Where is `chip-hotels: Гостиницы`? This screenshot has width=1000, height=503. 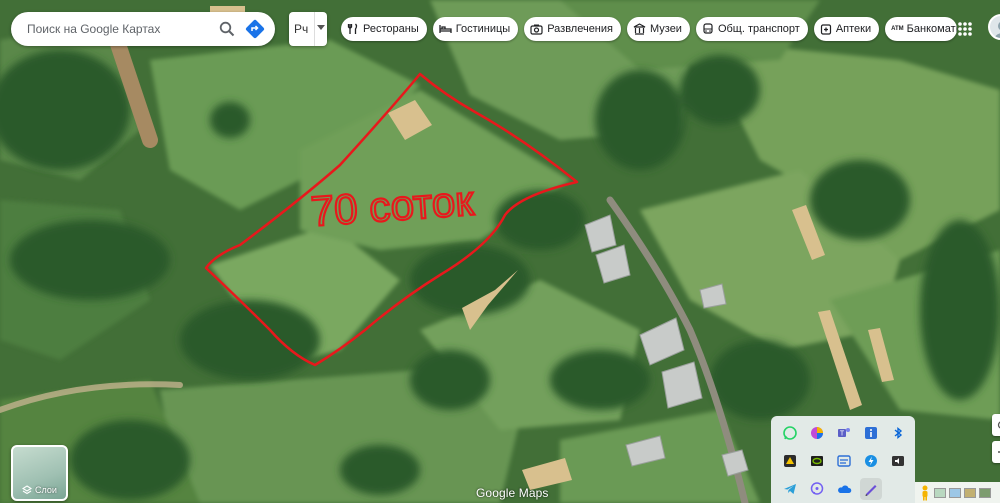 chip-hotels: Гостиницы is located at coordinates (475, 29).